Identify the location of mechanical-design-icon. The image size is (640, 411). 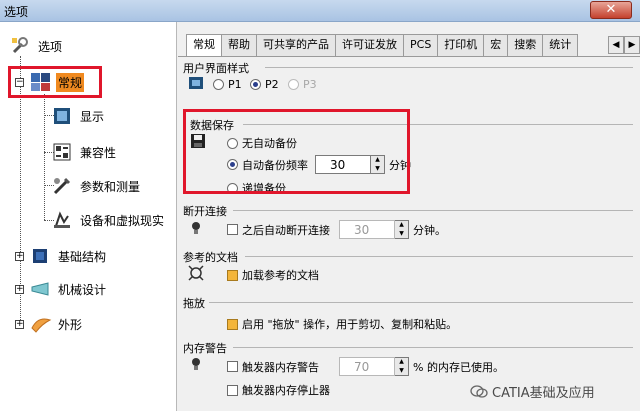
(40, 289).